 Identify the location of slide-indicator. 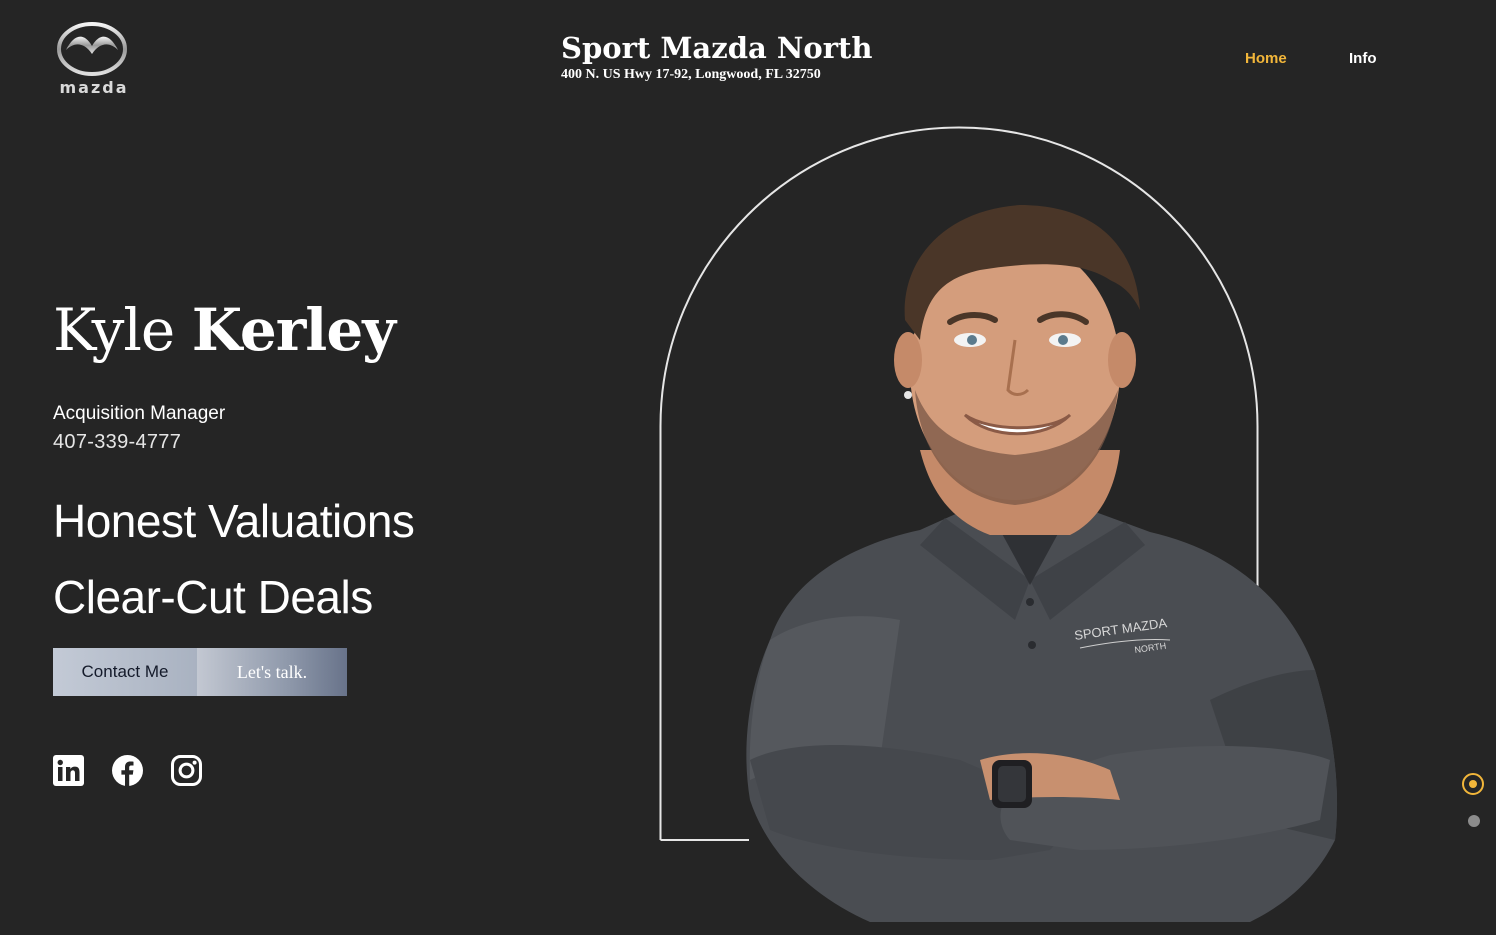
(1475, 803).